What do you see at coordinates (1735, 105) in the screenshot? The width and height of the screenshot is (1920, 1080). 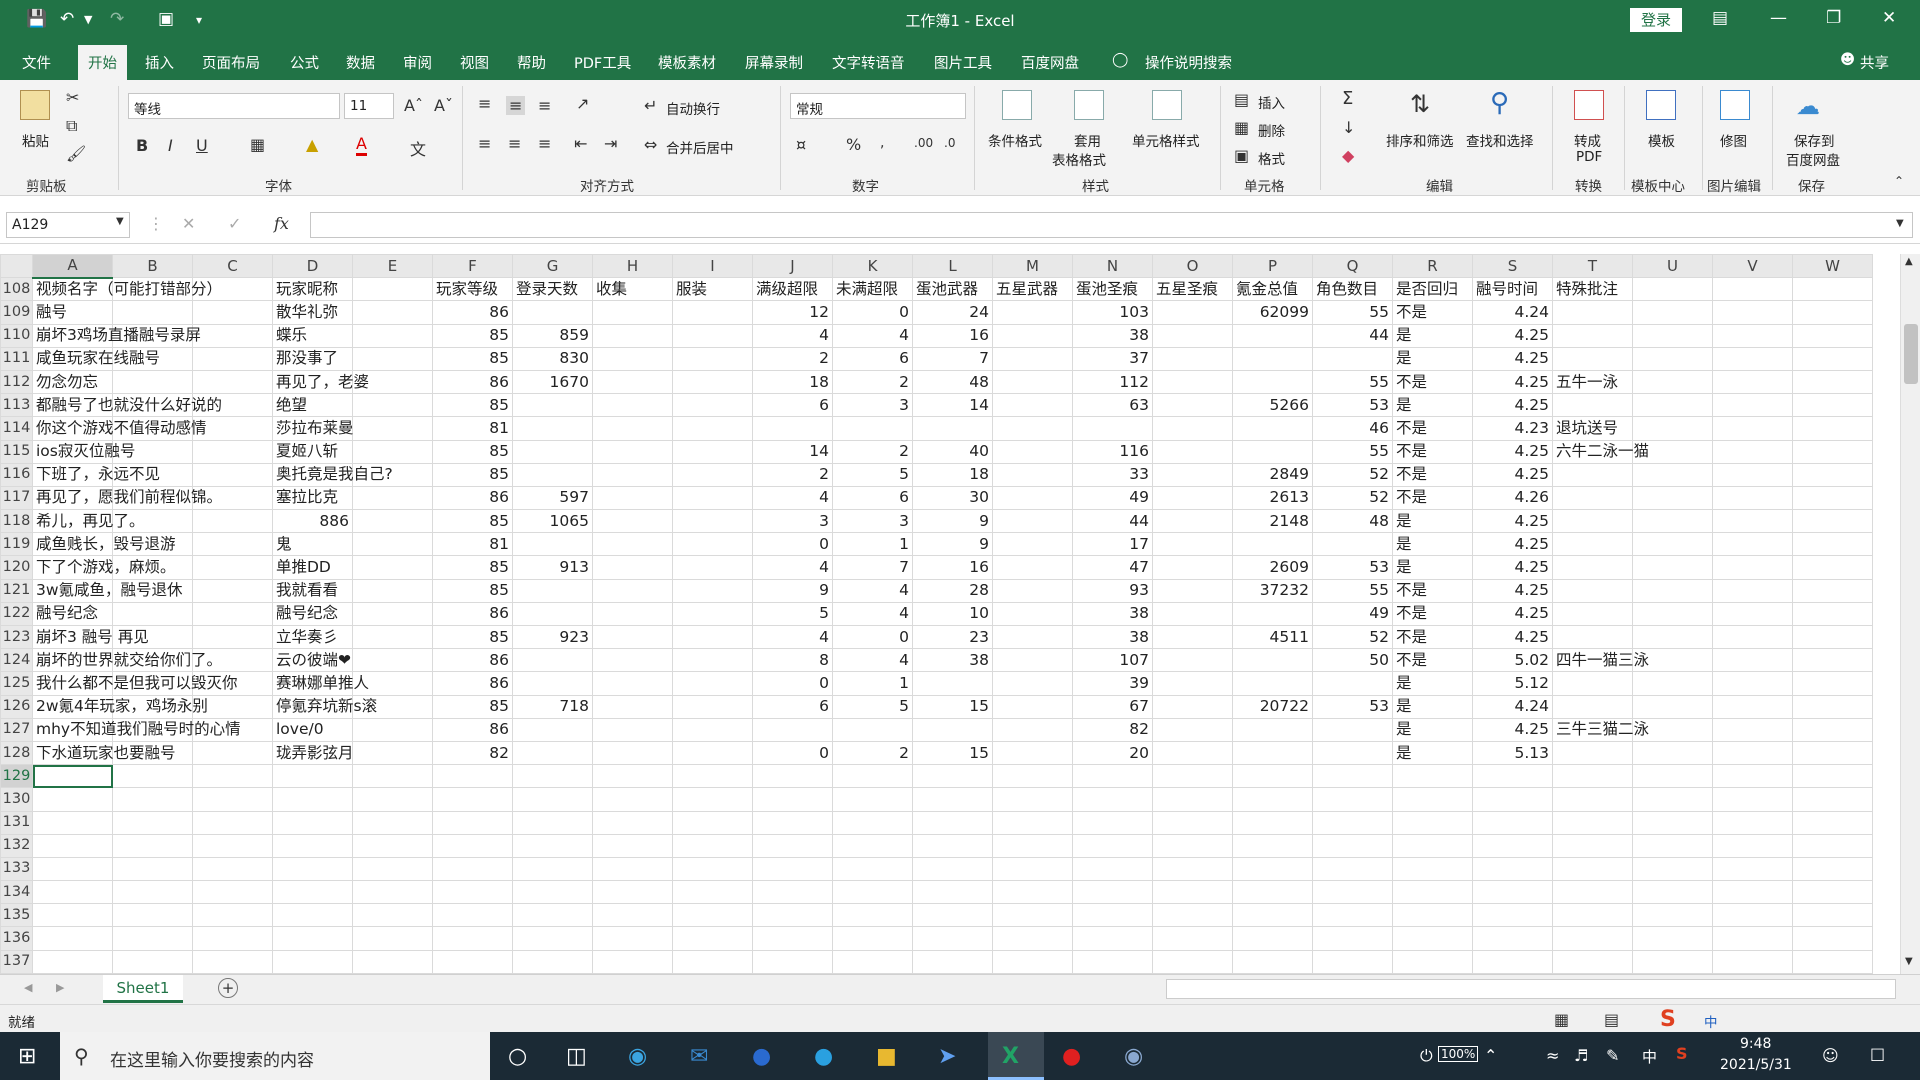 I see `retouch-icon` at bounding box center [1735, 105].